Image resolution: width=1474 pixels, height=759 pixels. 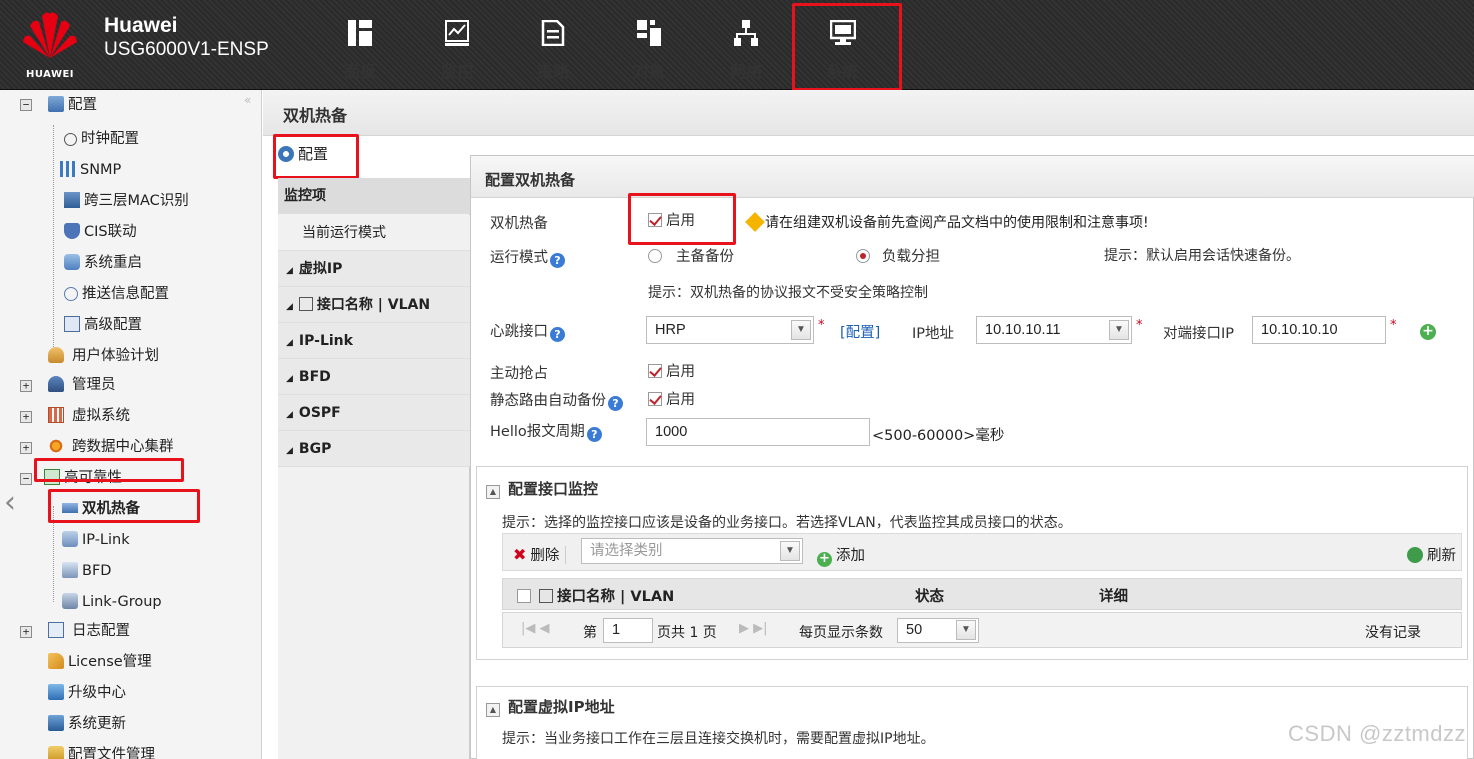 I want to click on per-page-select: 50 ▼, so click(x=938, y=630).